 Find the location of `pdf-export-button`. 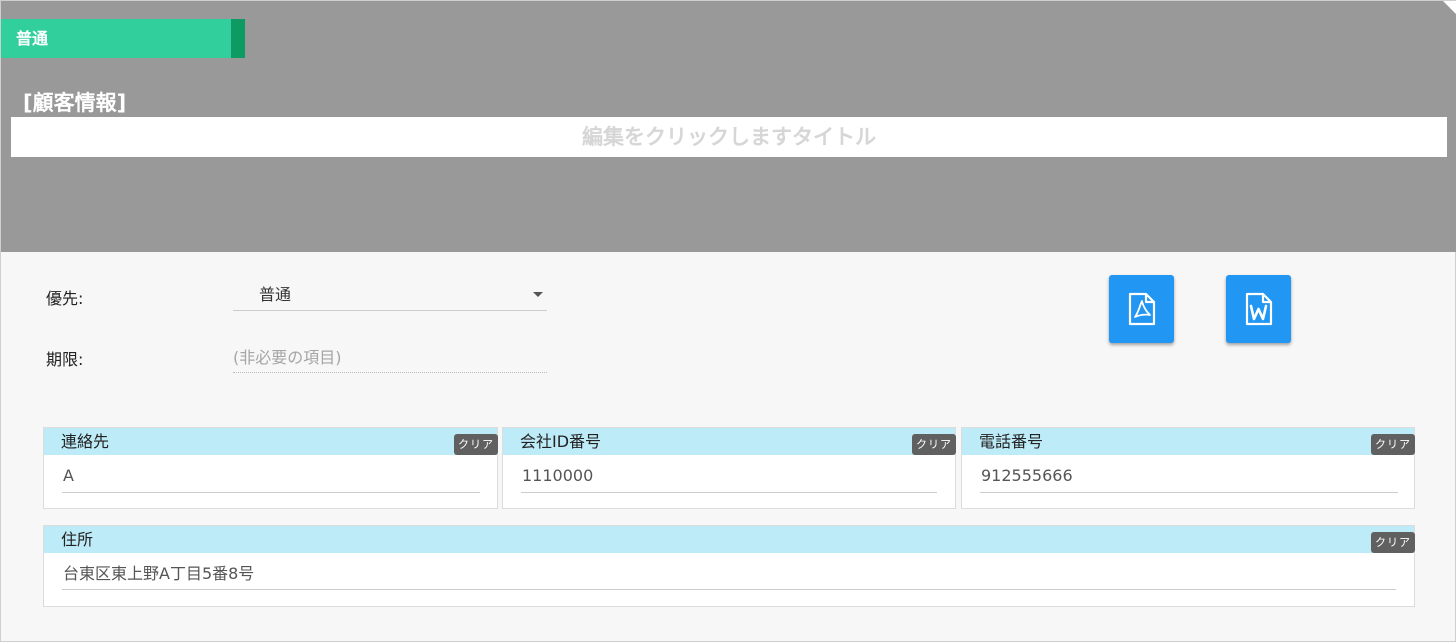

pdf-export-button is located at coordinates (1141, 309).